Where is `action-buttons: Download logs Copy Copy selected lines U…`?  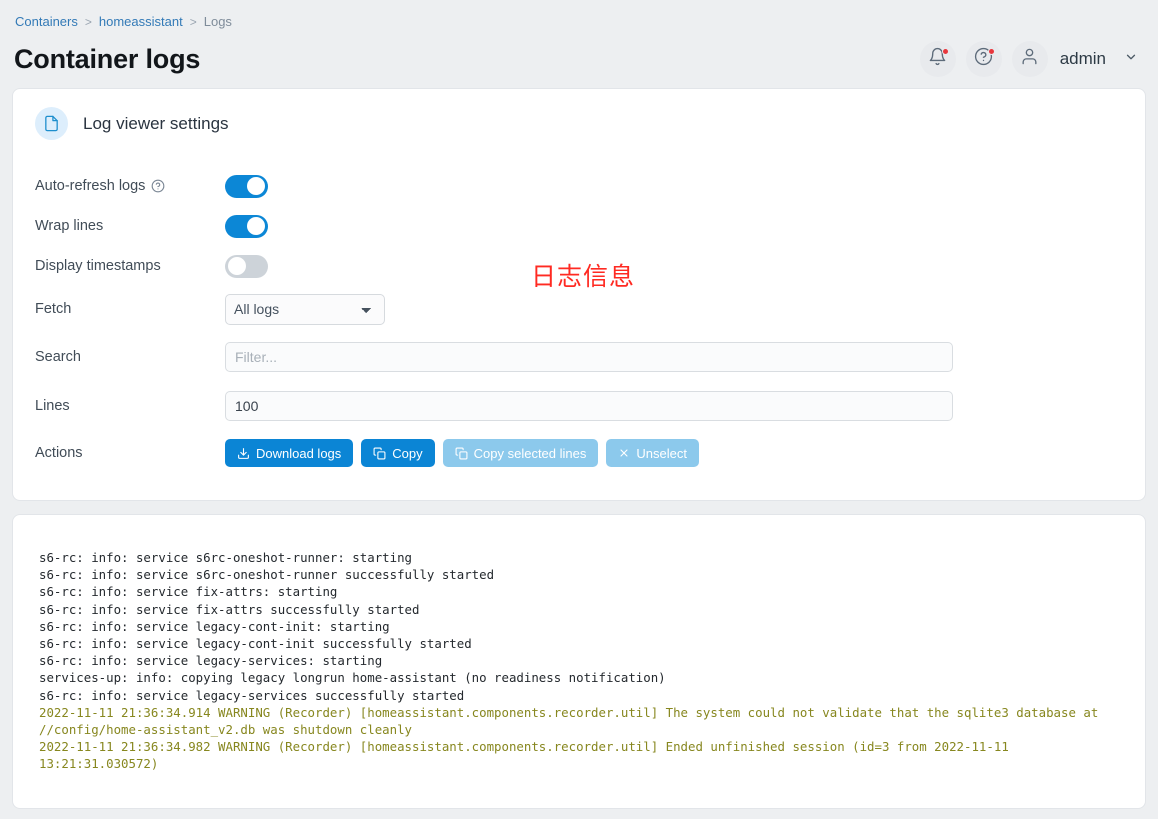
action-buttons: Download logs Copy Copy selected lines U… is located at coordinates (462, 453).